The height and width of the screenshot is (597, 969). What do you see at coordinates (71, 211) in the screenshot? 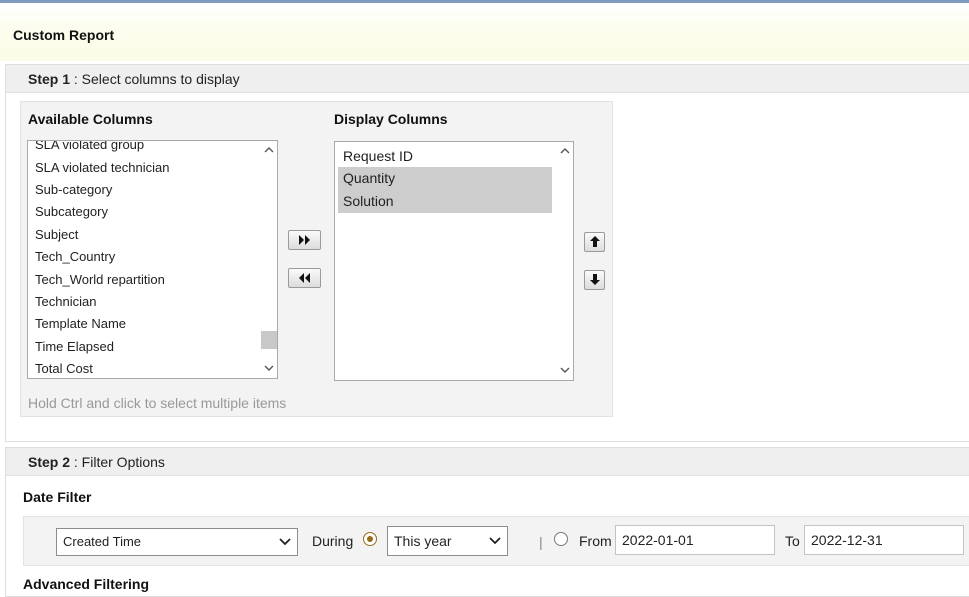
I see `list-item: Subcategory` at bounding box center [71, 211].